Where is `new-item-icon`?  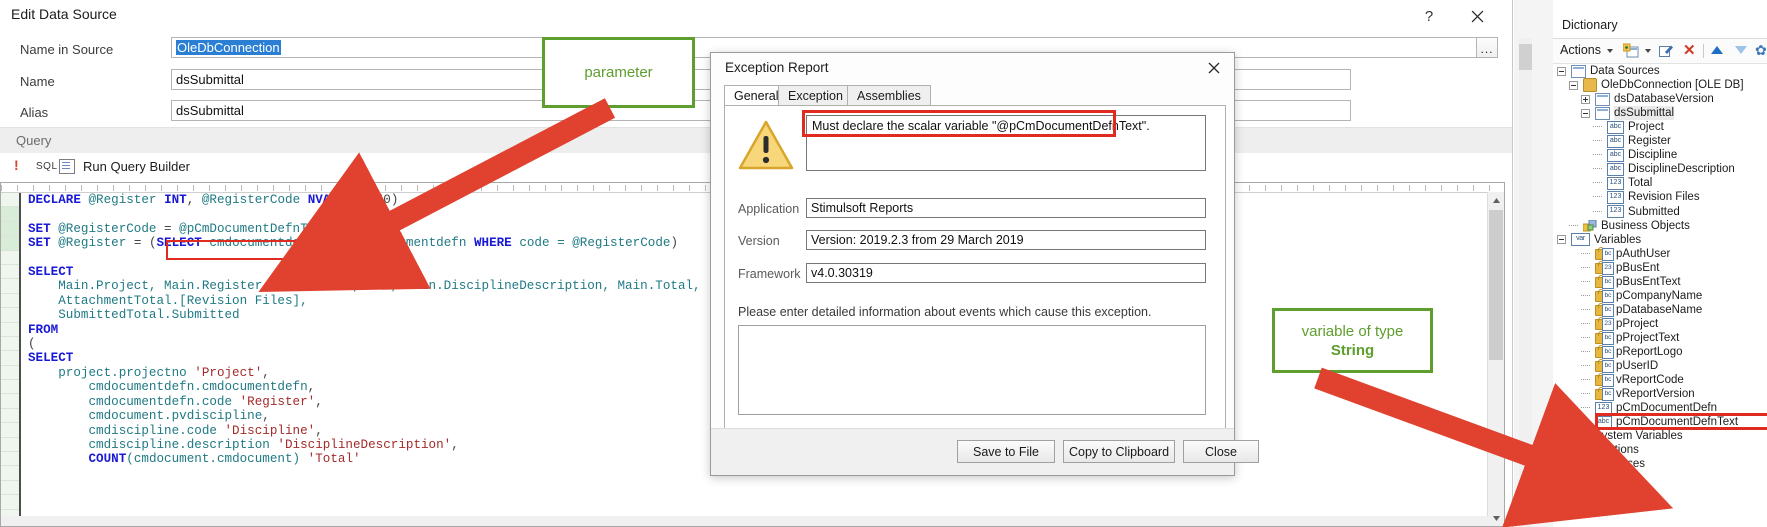
new-item-icon is located at coordinates (1631, 50).